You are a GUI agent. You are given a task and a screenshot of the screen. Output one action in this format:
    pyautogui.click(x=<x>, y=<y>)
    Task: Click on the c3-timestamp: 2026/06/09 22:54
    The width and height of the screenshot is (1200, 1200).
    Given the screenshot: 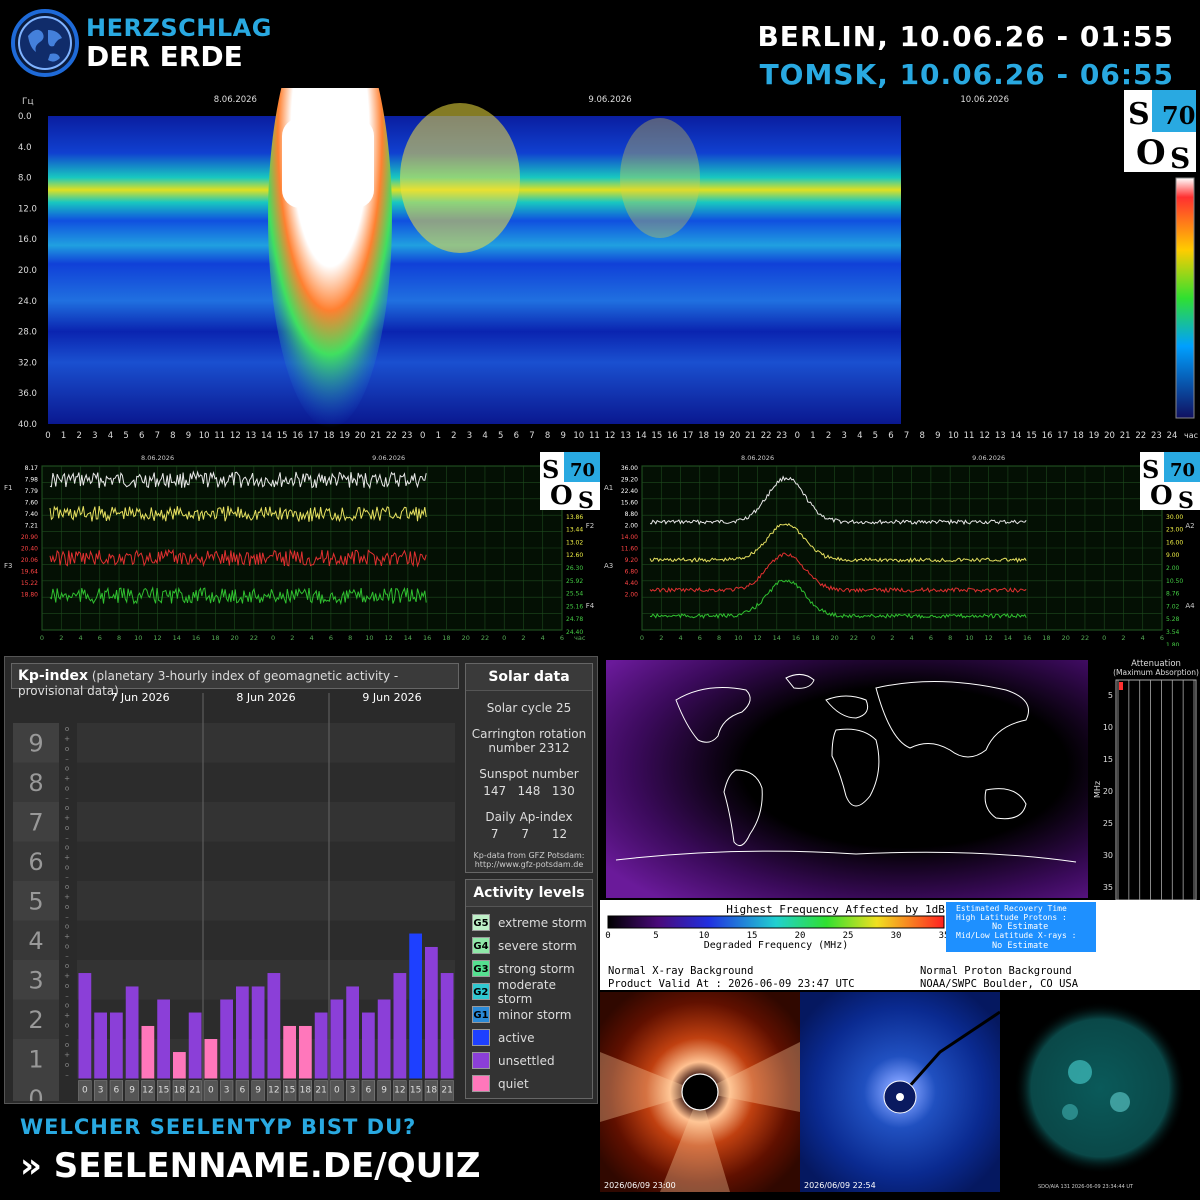 What is the action you would take?
    pyautogui.click(x=840, y=1185)
    